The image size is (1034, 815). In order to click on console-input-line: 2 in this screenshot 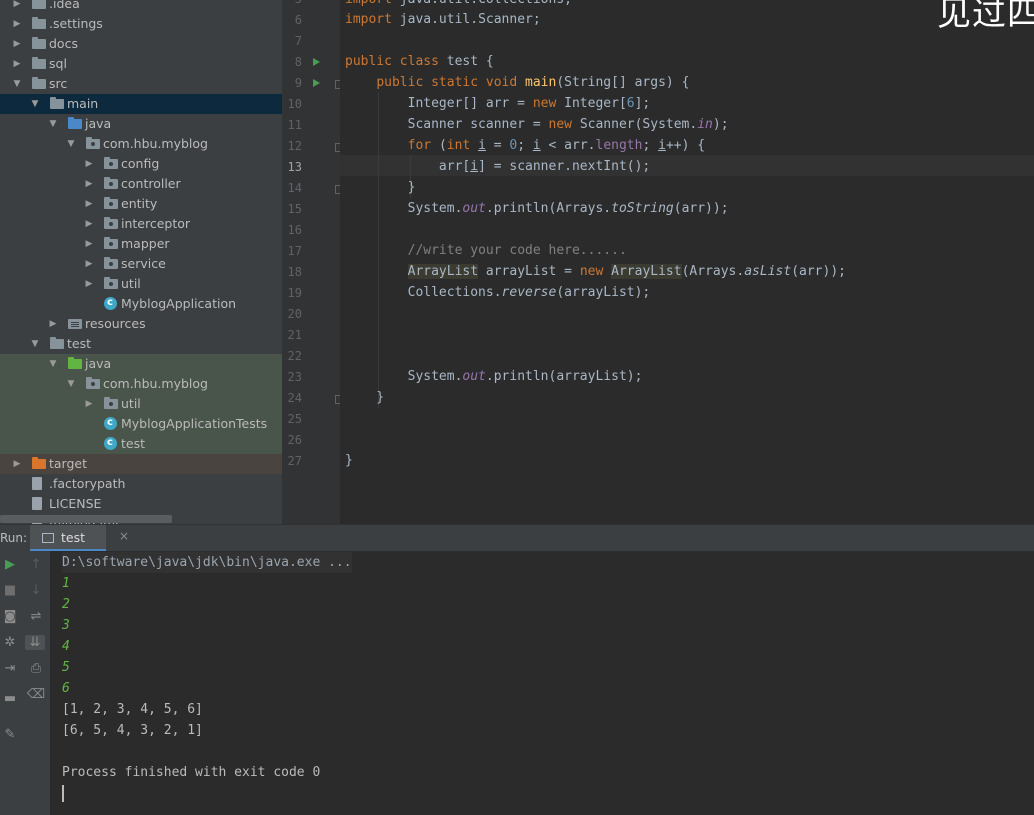, I will do `click(66, 604)`.